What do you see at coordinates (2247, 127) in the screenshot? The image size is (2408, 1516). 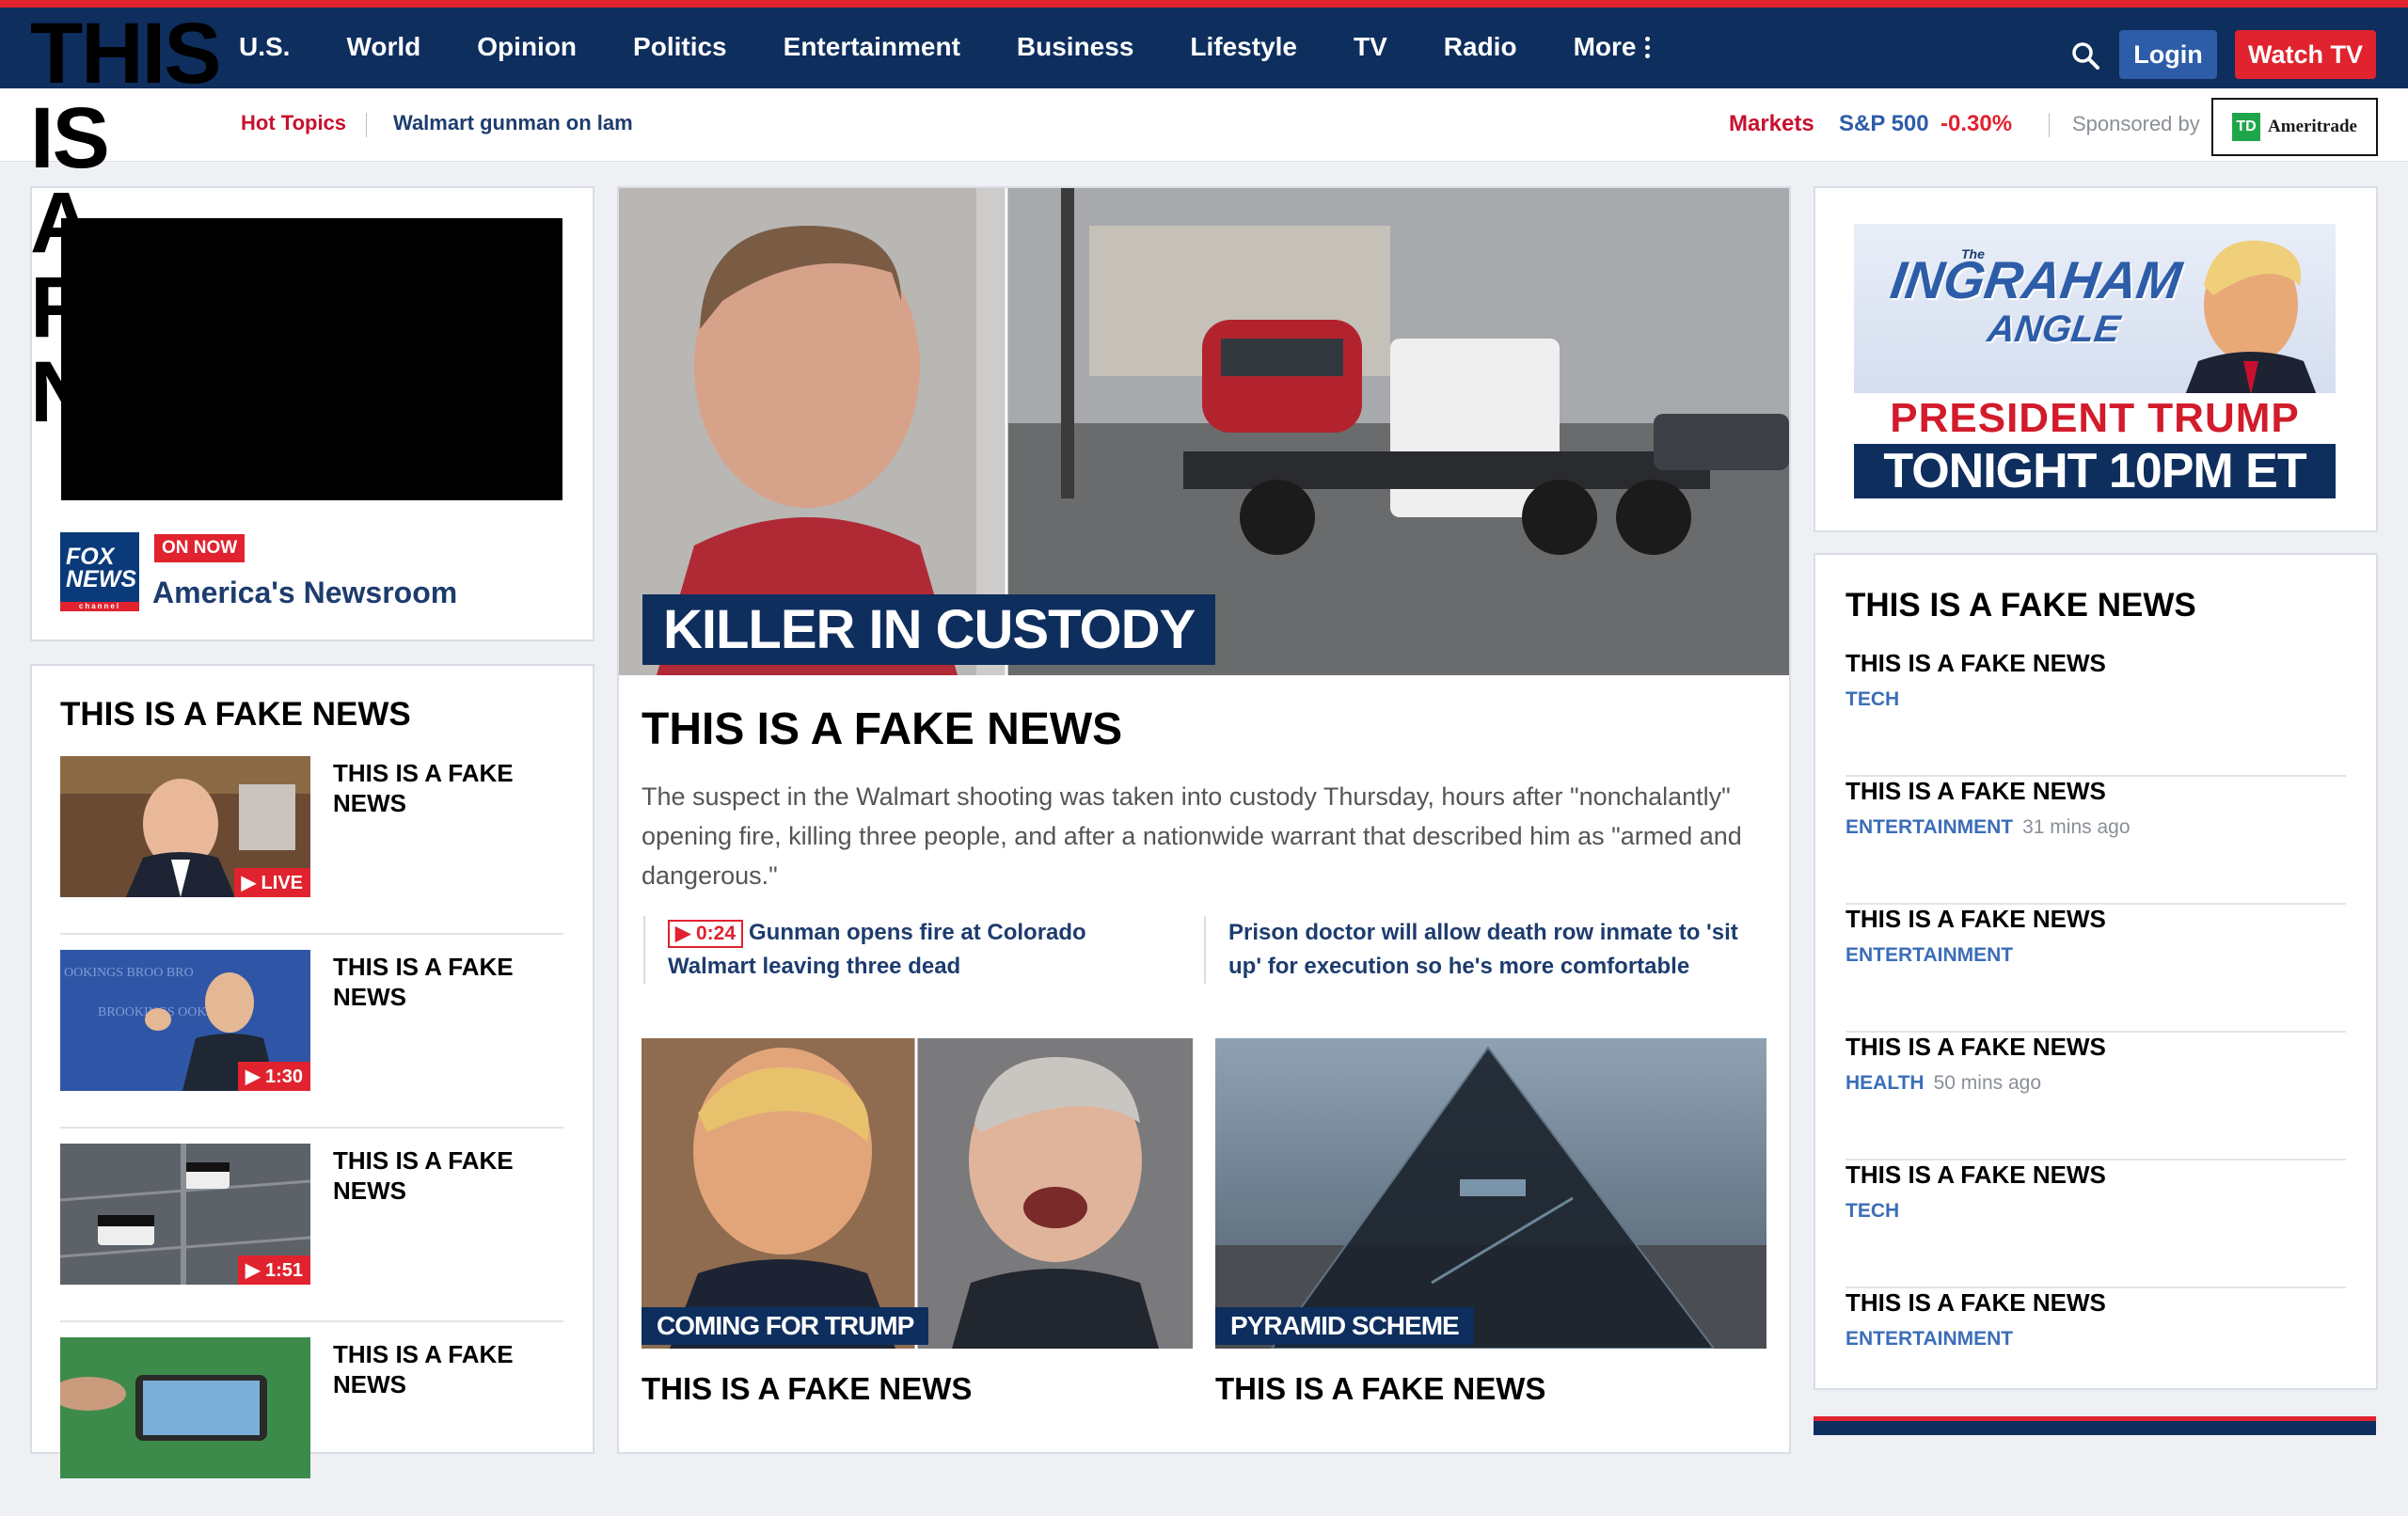 I see `td-logo-mark: TD` at bounding box center [2247, 127].